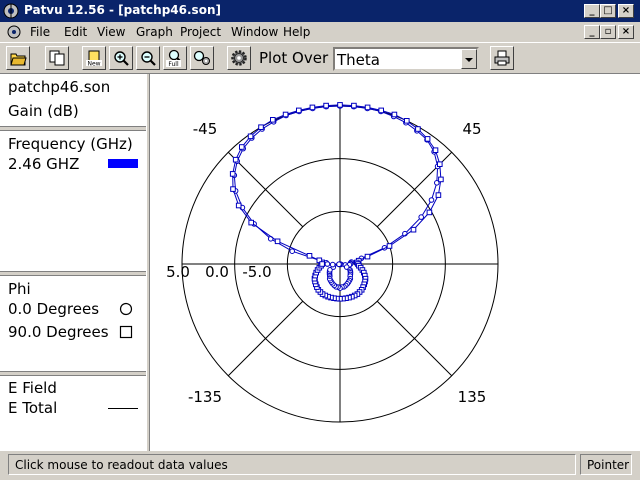 The height and width of the screenshot is (480, 640). What do you see at coordinates (33, 408) in the screenshot?
I see `field-item: E Total` at bounding box center [33, 408].